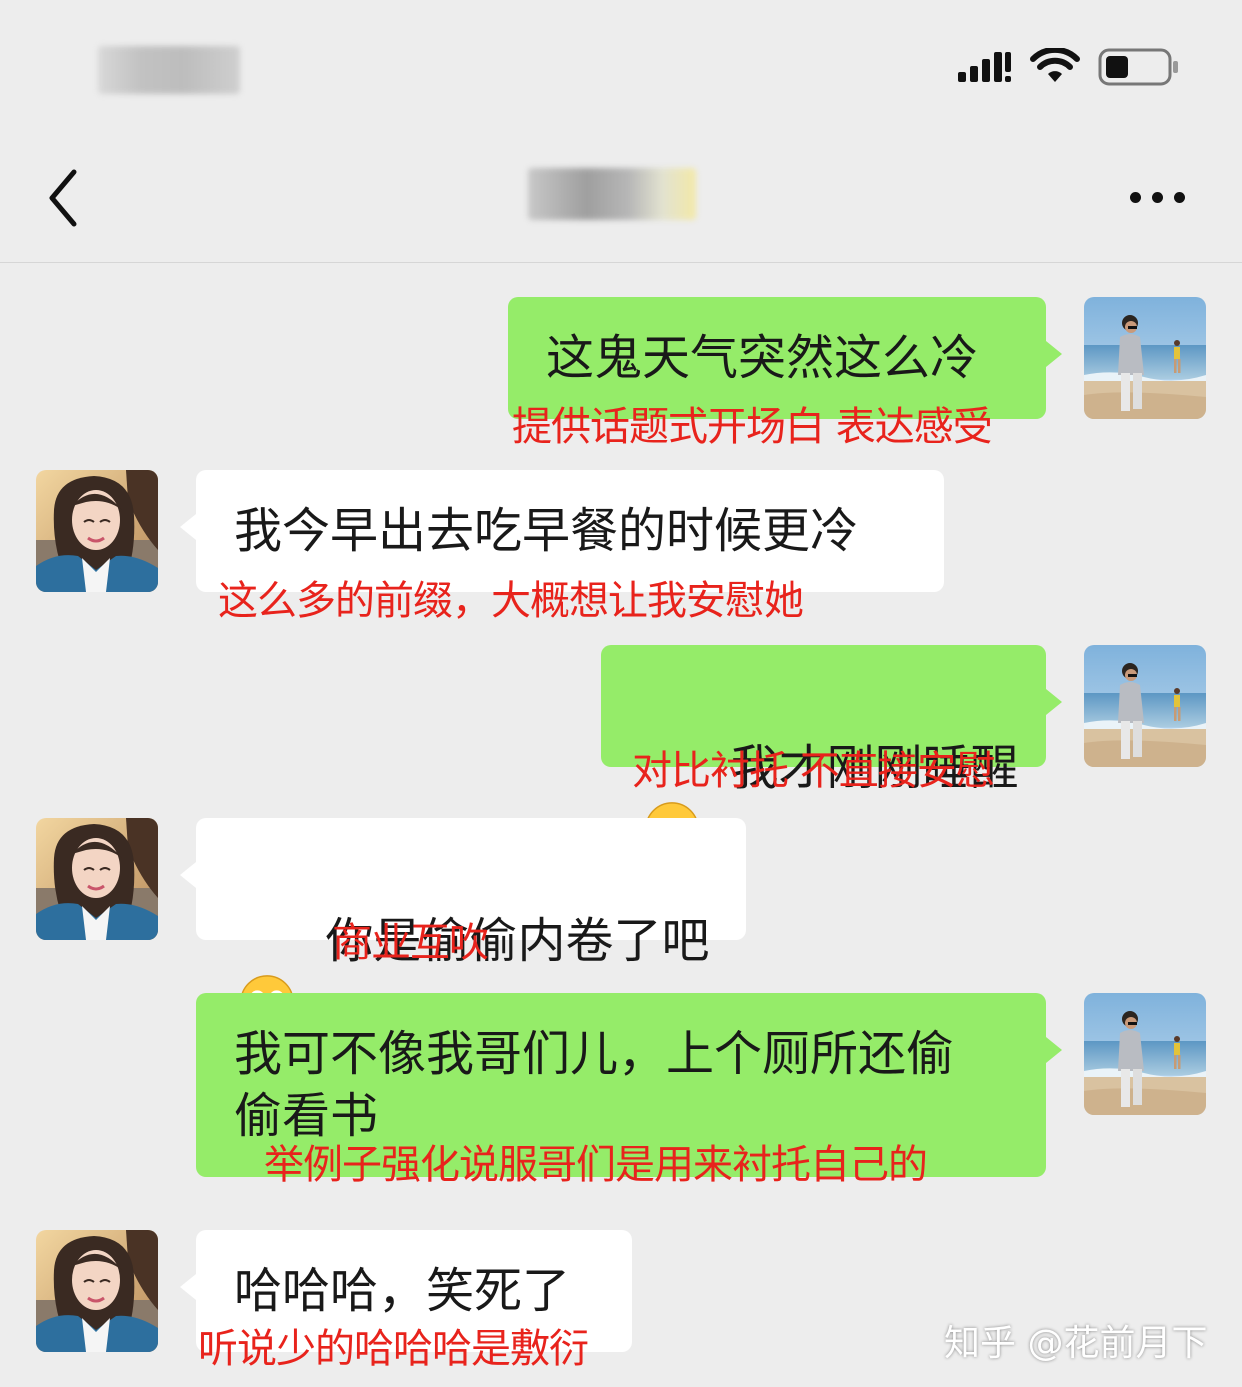 The width and height of the screenshot is (1242, 1387). I want to click on annotation-text: 举例子强化说服哥们是用来衬托自己的, so click(596, 1165).